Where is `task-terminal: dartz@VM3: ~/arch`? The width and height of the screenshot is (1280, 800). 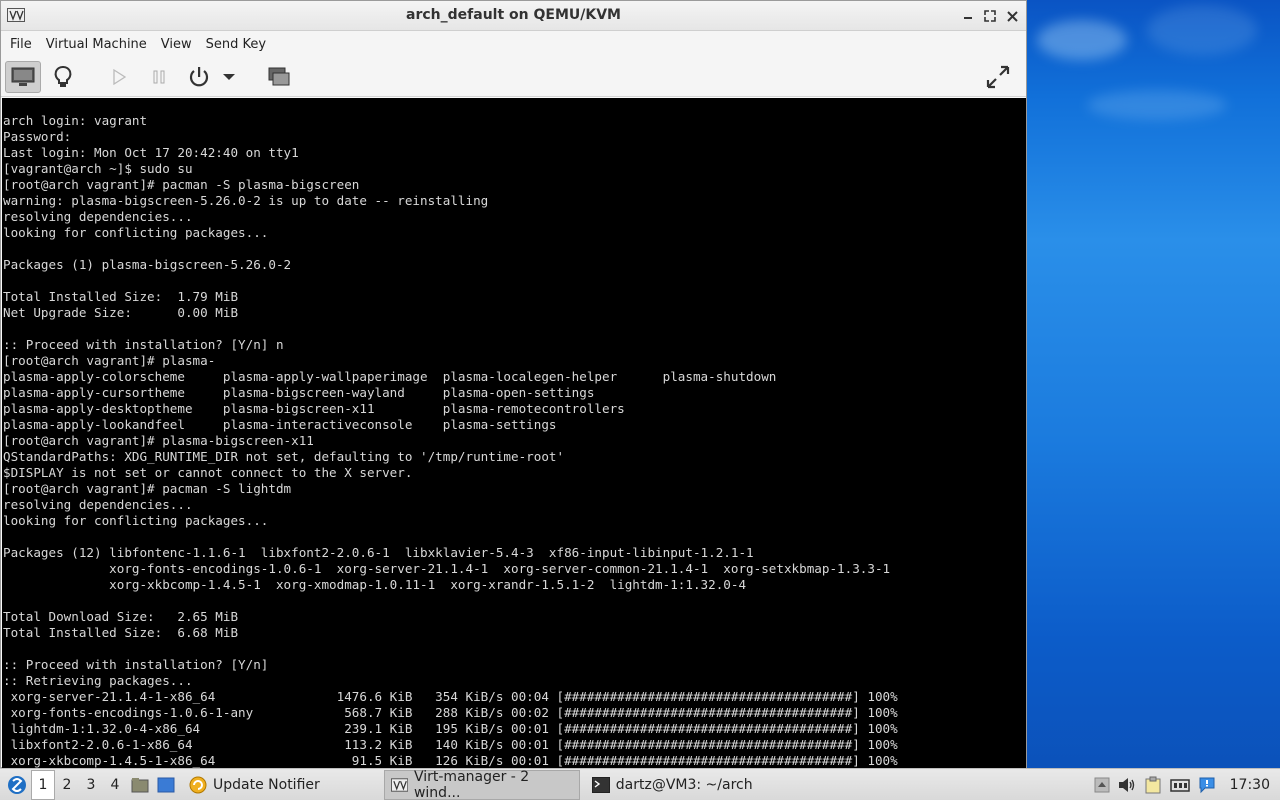 task-terminal: dartz@VM3: ~/arch is located at coordinates (672, 785).